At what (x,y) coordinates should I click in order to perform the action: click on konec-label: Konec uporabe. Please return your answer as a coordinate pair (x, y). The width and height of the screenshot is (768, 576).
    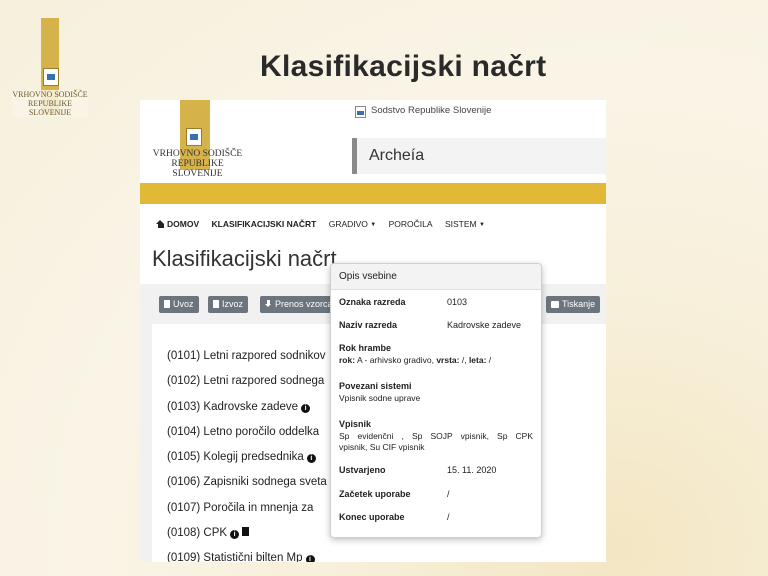
    Looking at the image, I should click on (372, 517).